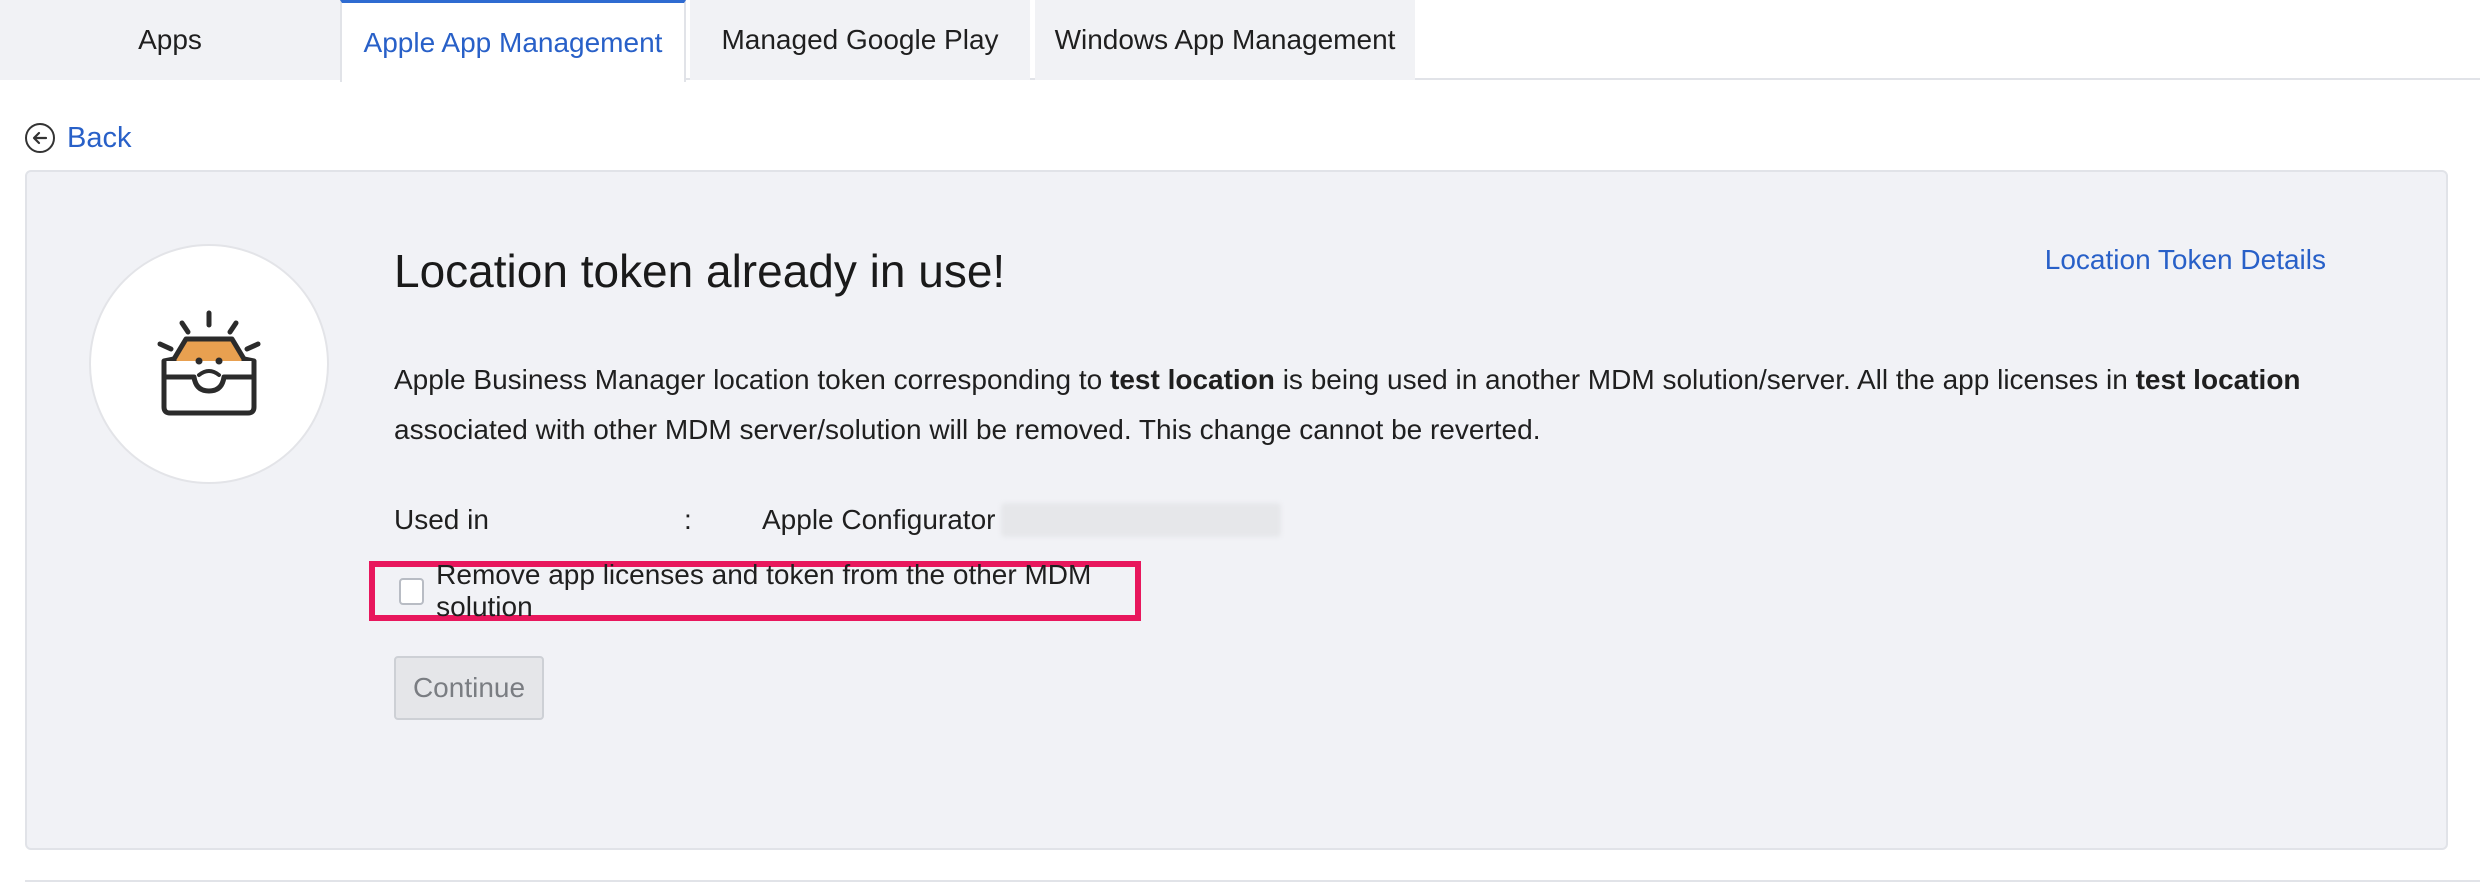  Describe the element at coordinates (40, 138) in the screenshot. I see `back-arrow-circle-icon` at that location.